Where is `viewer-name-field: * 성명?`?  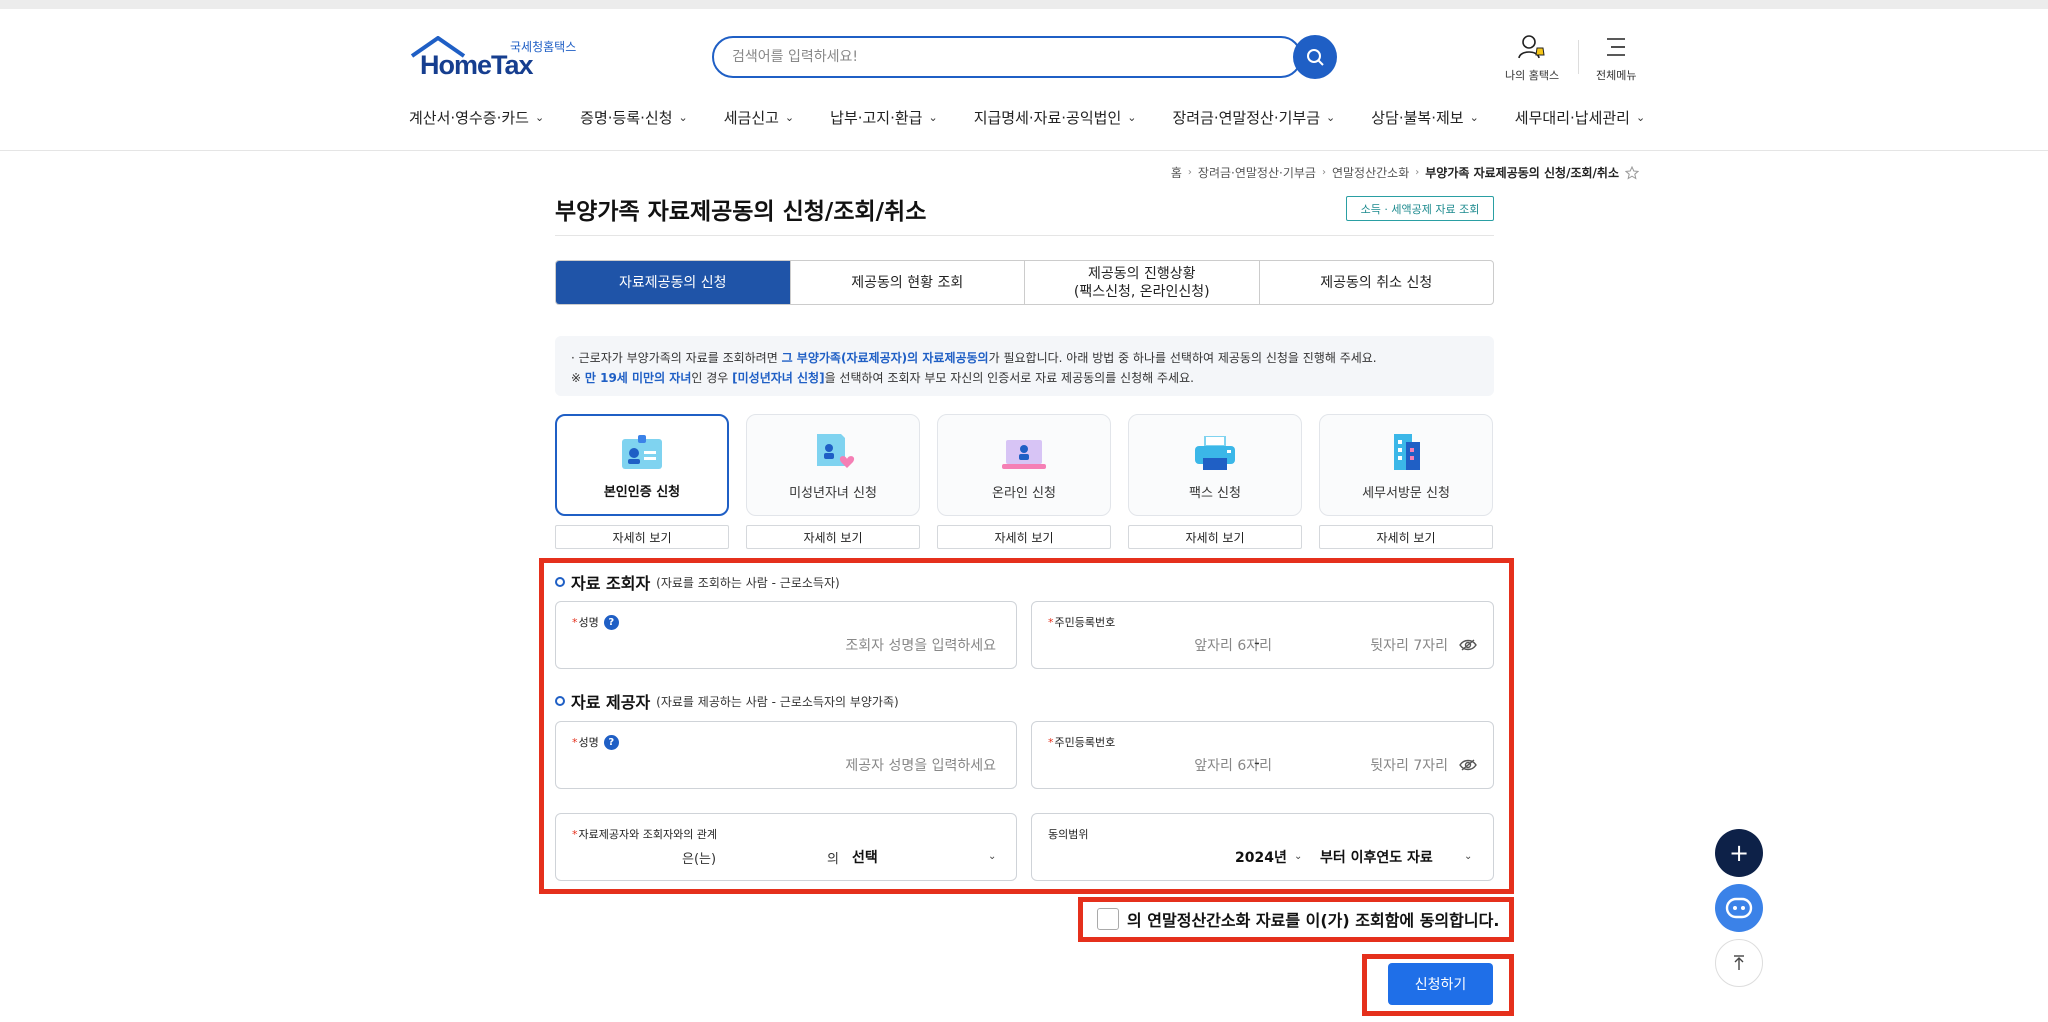 viewer-name-field: * 성명? is located at coordinates (786, 635).